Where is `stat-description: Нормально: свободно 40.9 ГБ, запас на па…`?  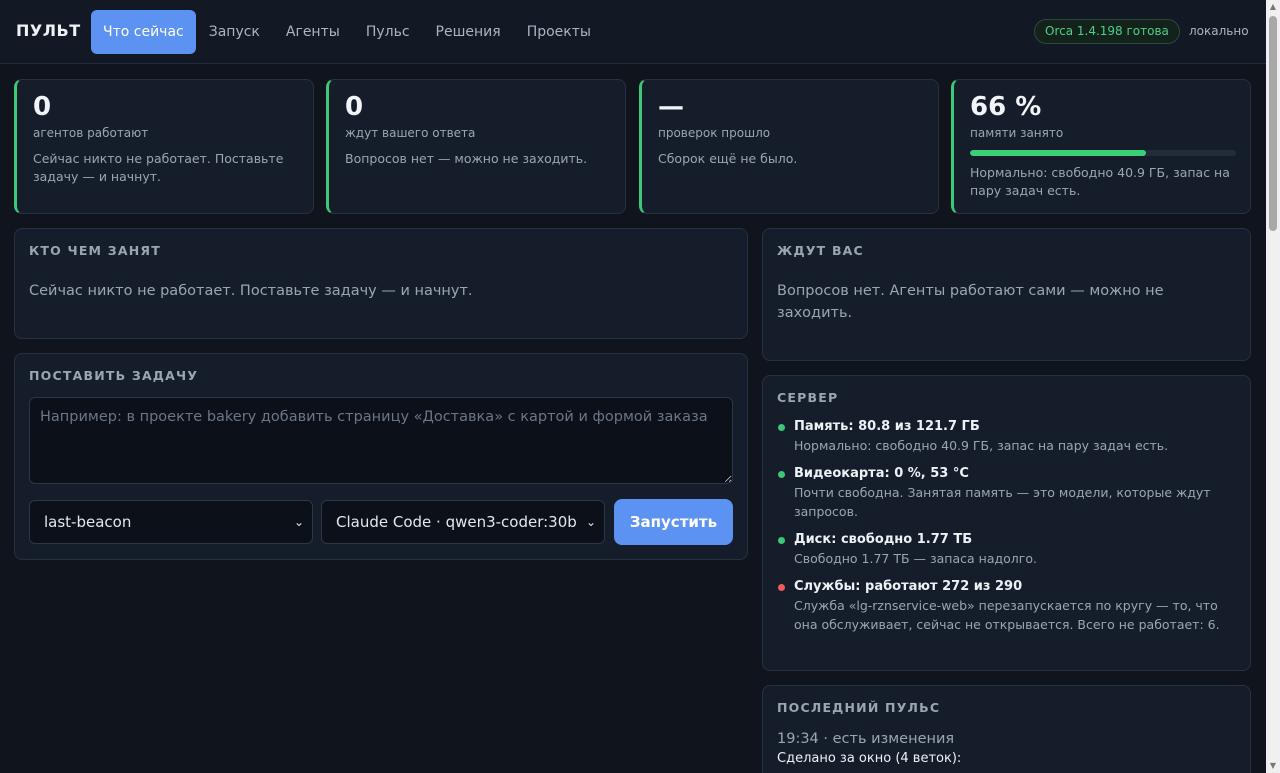 stat-description: Нормально: свободно 40.9 ГБ, запас на па… is located at coordinates (1100, 181).